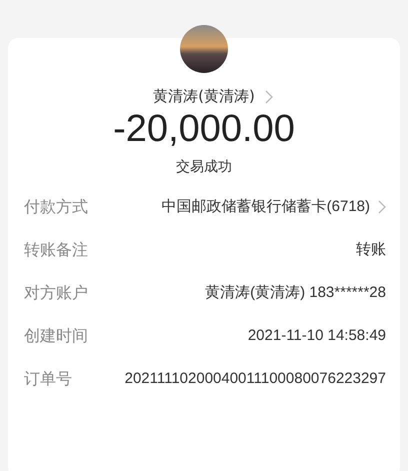 This screenshot has width=408, height=471. What do you see at coordinates (370, 250) in the screenshot?
I see `detail-value: 转账` at bounding box center [370, 250].